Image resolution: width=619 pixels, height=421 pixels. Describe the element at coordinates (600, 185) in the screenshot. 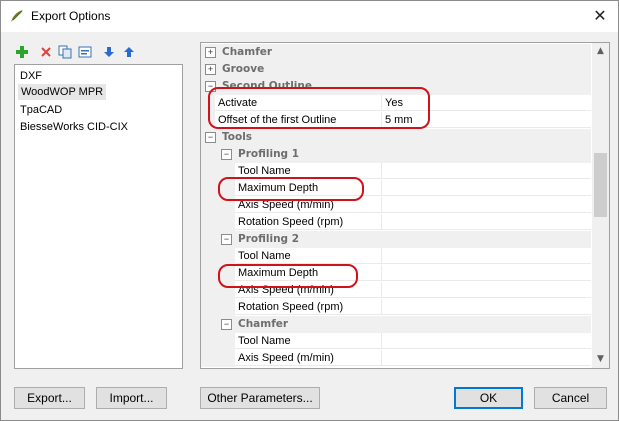

I see `scroll-thumb` at that location.